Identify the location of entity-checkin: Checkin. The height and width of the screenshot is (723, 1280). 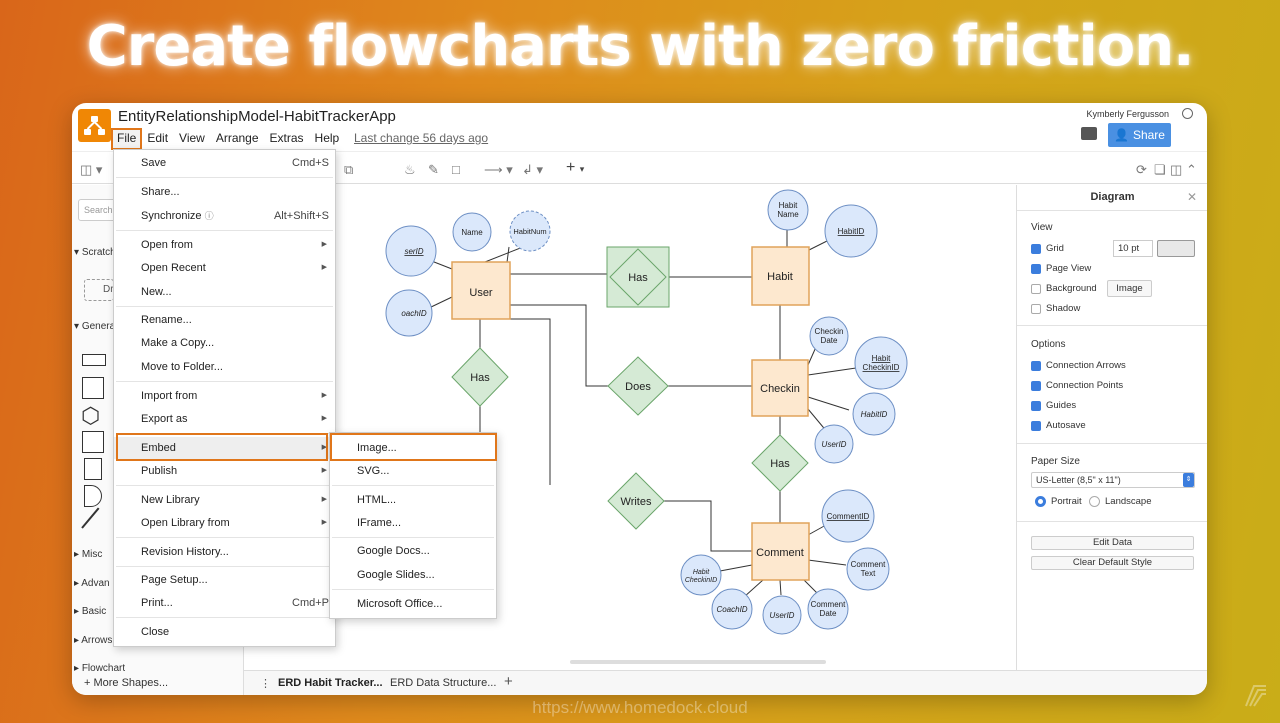
(780, 388).